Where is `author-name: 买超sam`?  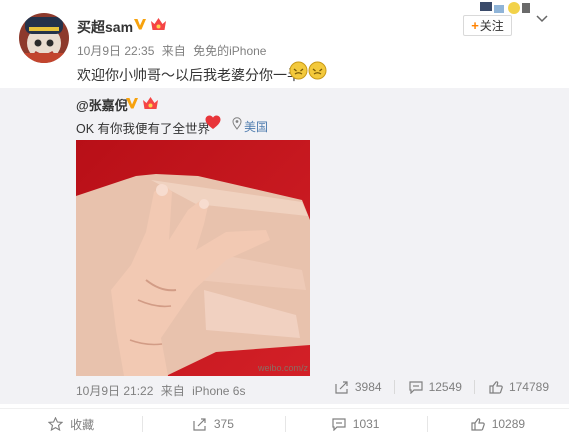
author-name: 买超sam is located at coordinates (105, 27).